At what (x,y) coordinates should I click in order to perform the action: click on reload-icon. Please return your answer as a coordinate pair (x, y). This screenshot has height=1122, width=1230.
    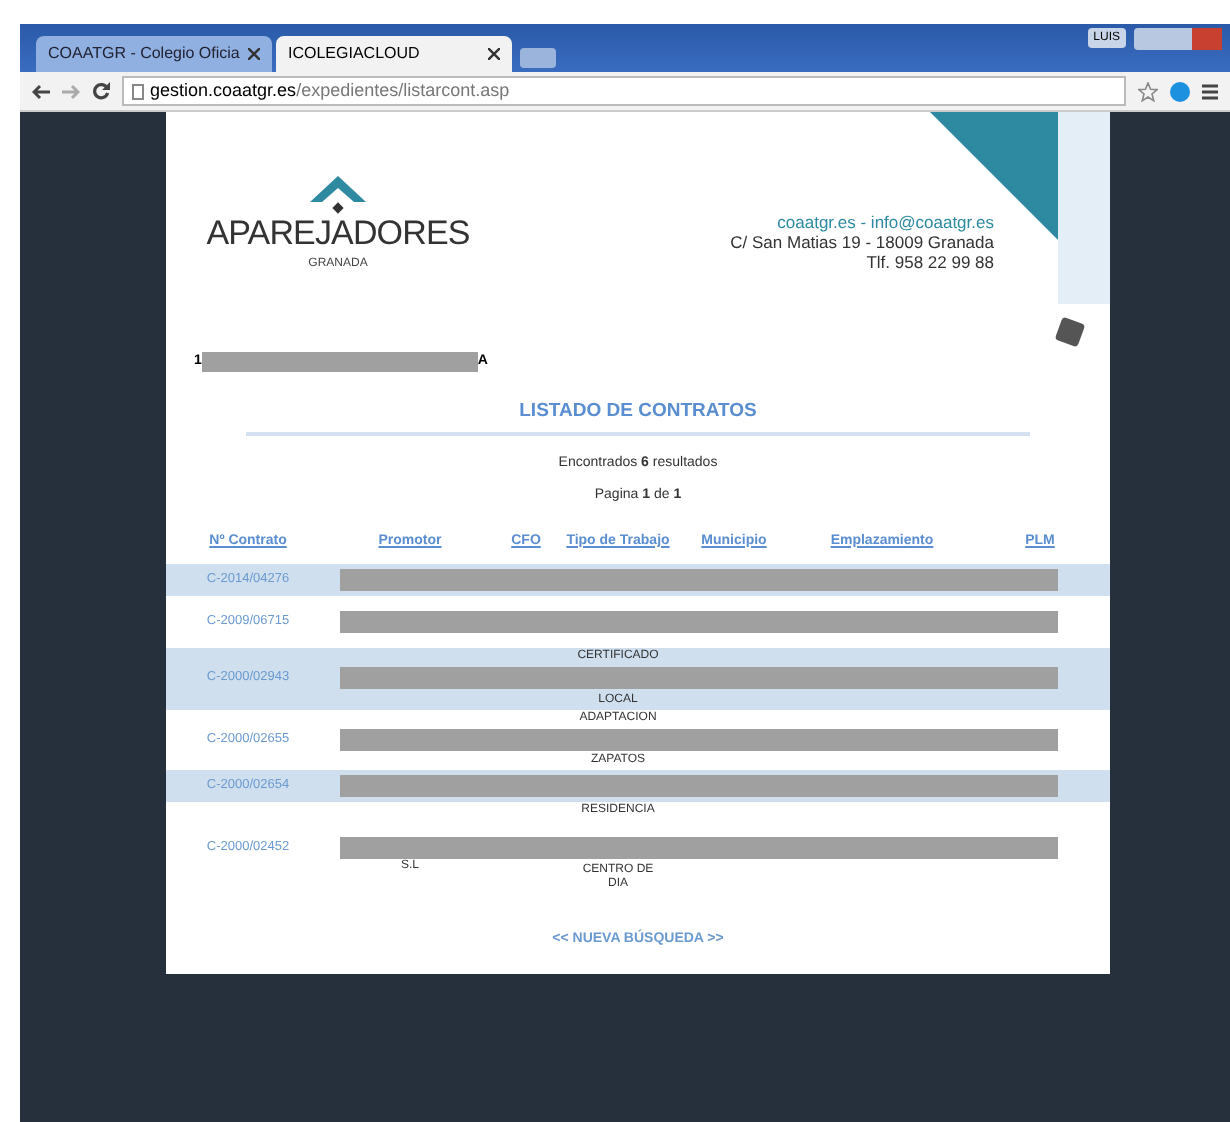
    Looking at the image, I should click on (101, 91).